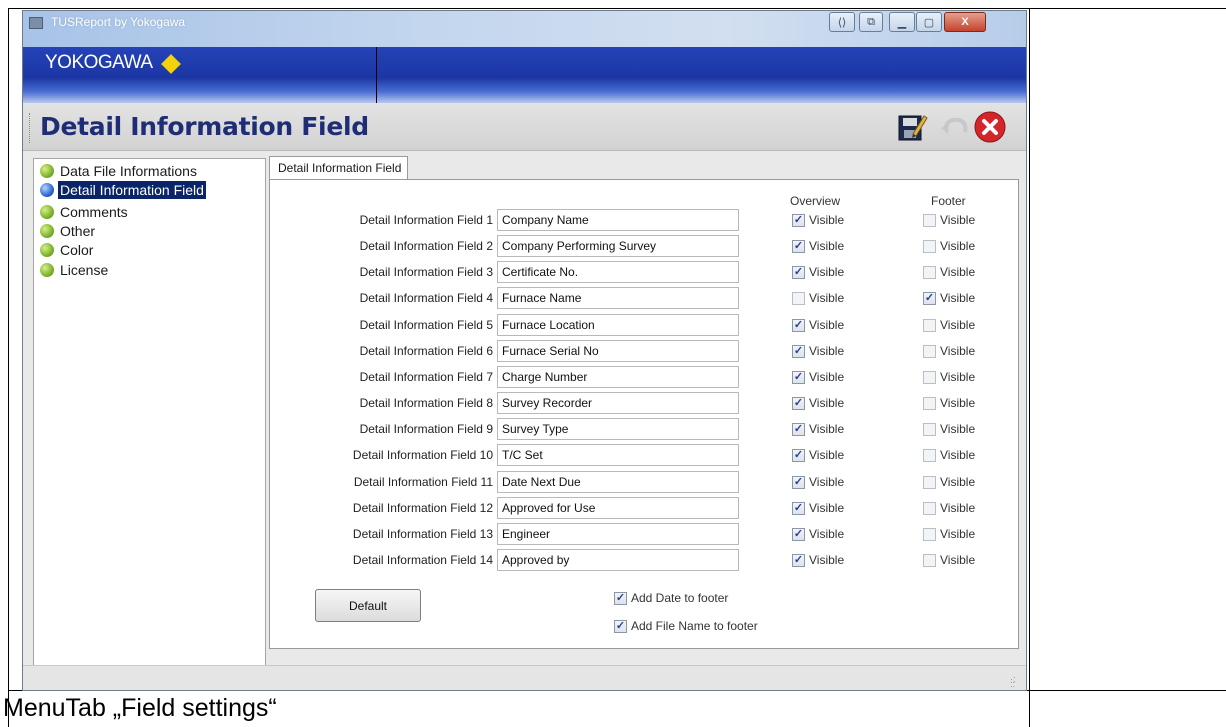 This screenshot has width=1226, height=727. What do you see at coordinates (618, 246) in the screenshot?
I see `field-value-input: Company Performing Survey` at bounding box center [618, 246].